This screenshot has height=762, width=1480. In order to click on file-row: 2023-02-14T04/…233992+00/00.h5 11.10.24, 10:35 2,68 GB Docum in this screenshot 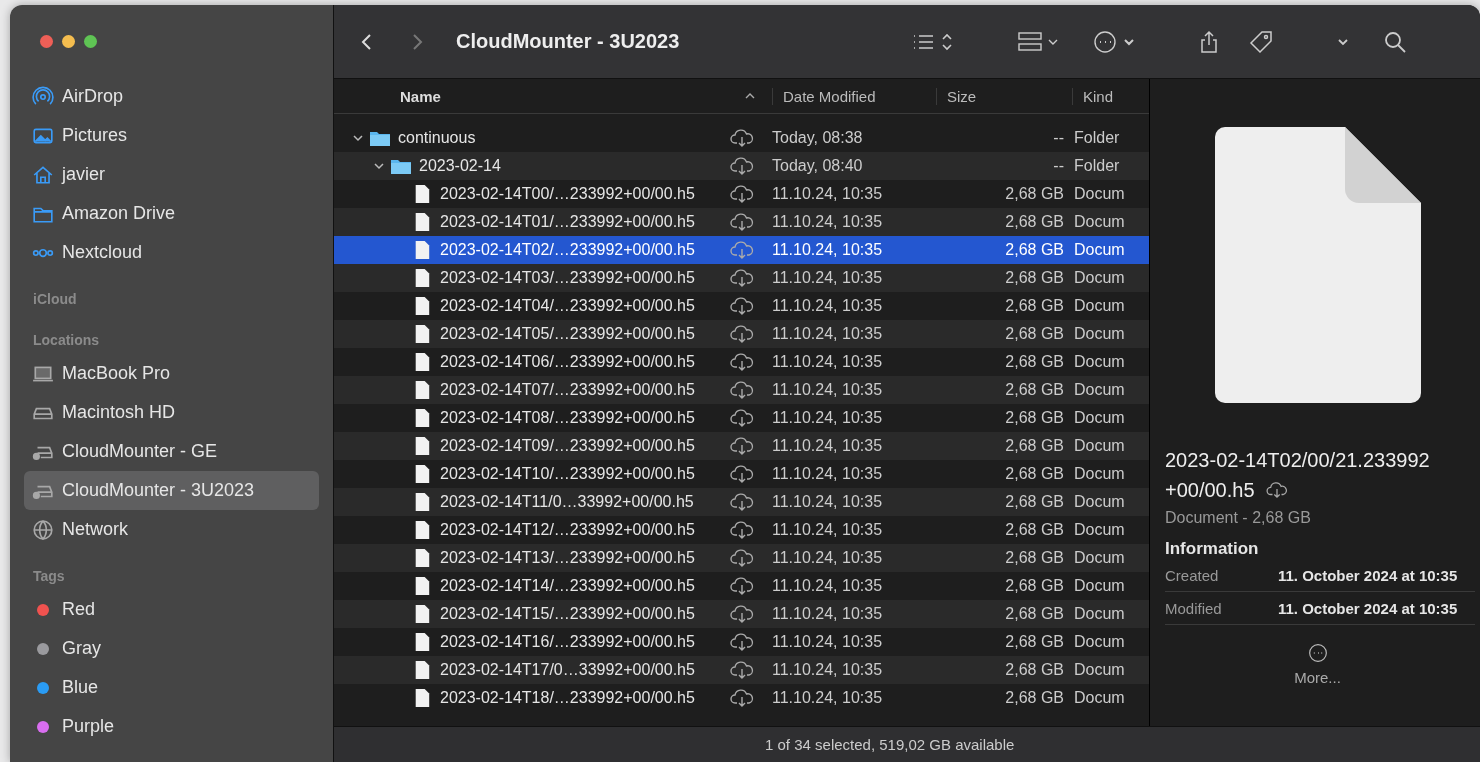, I will do `click(741, 306)`.